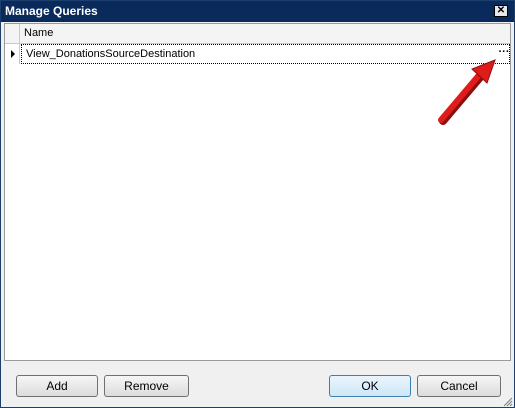 The image size is (515, 408). Describe the element at coordinates (57, 386) in the screenshot. I see `add-button: Add` at that location.